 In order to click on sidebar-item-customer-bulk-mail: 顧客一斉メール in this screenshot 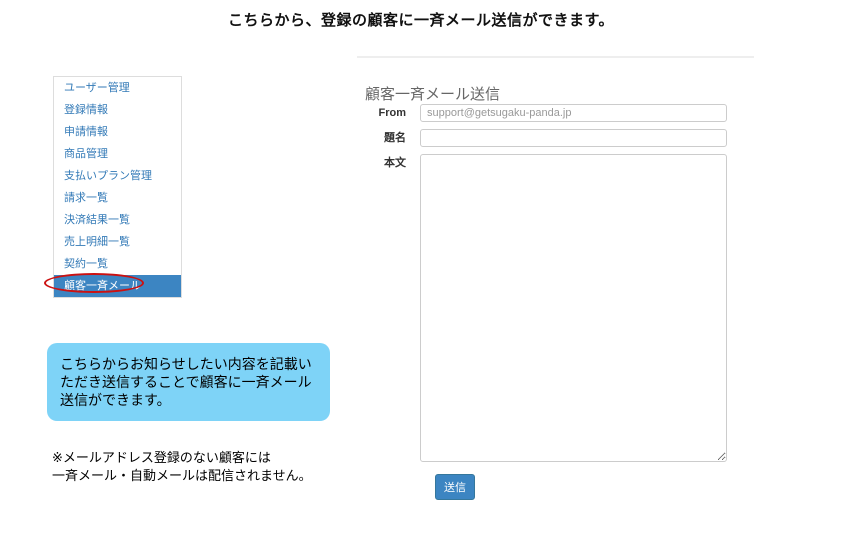, I will do `click(117, 286)`.